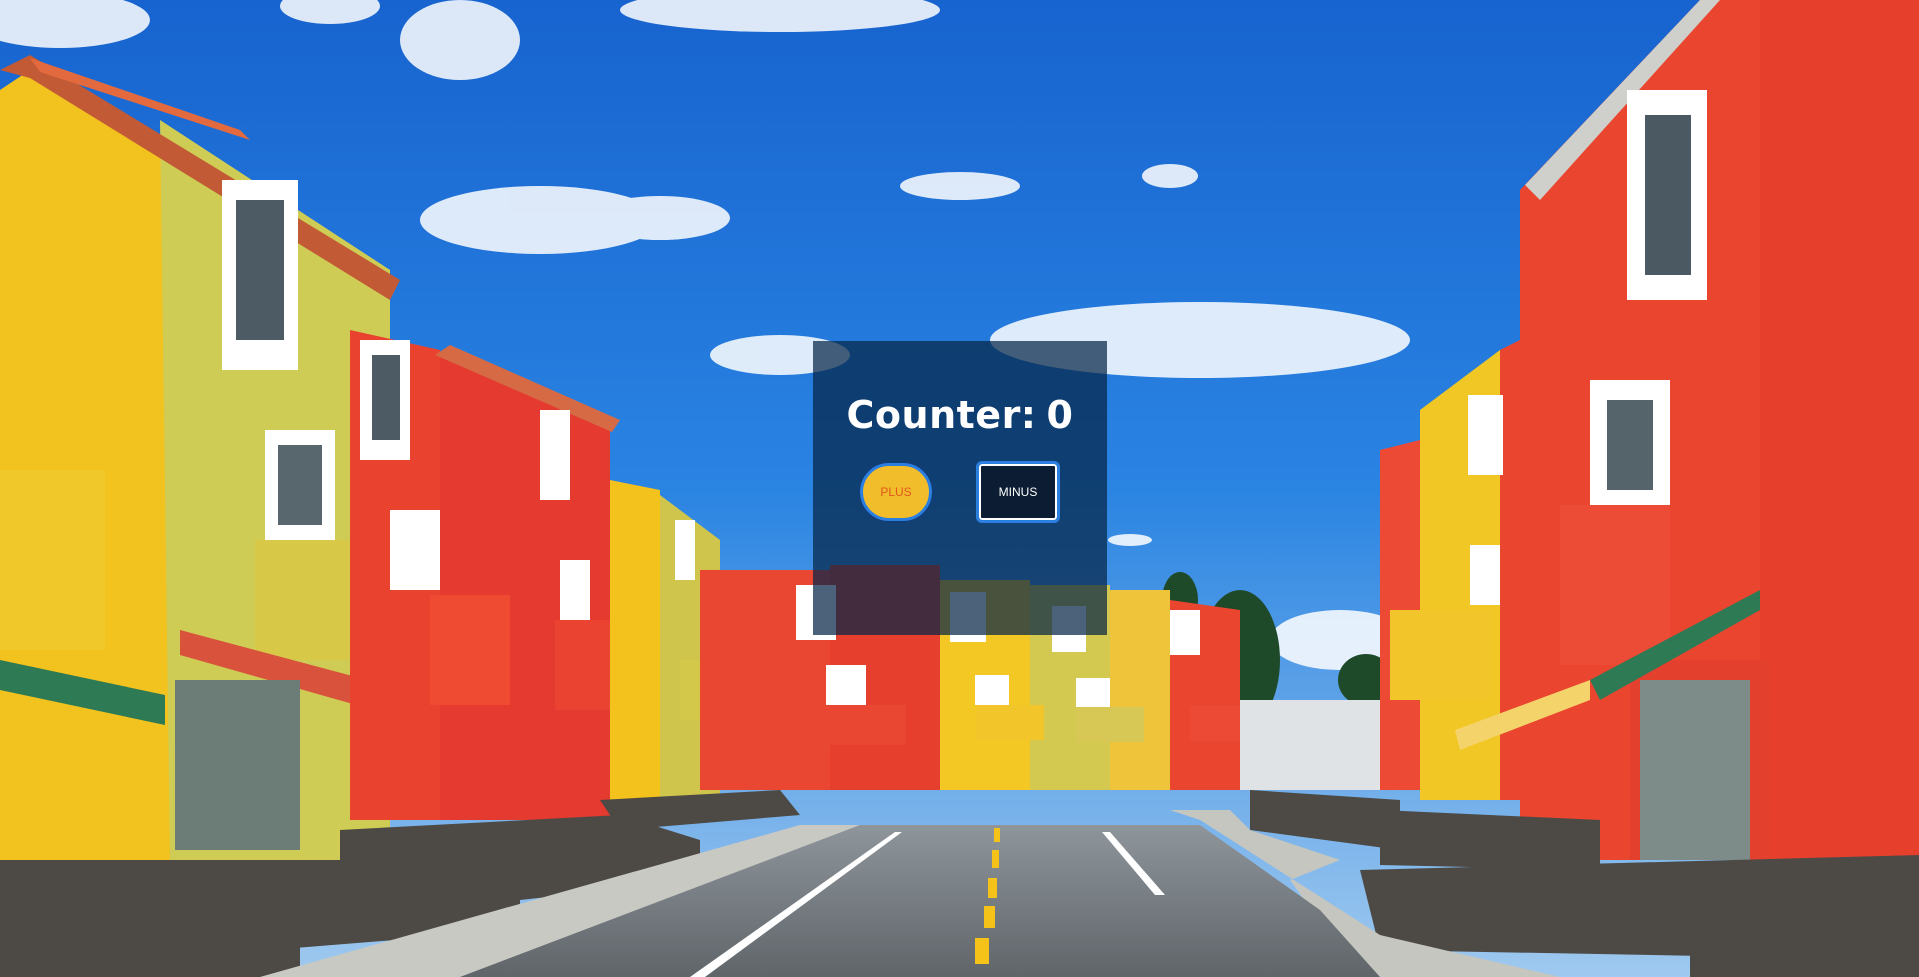 The width and height of the screenshot is (1919, 977). I want to click on plus-button: PLUS, so click(896, 492).